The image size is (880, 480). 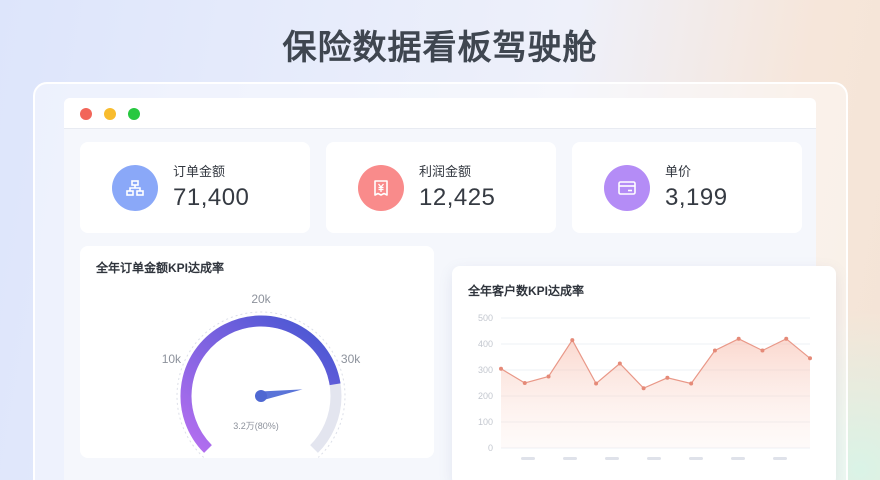 I want to click on page-title: 保险数据看板驾驶舱, so click(x=440, y=48).